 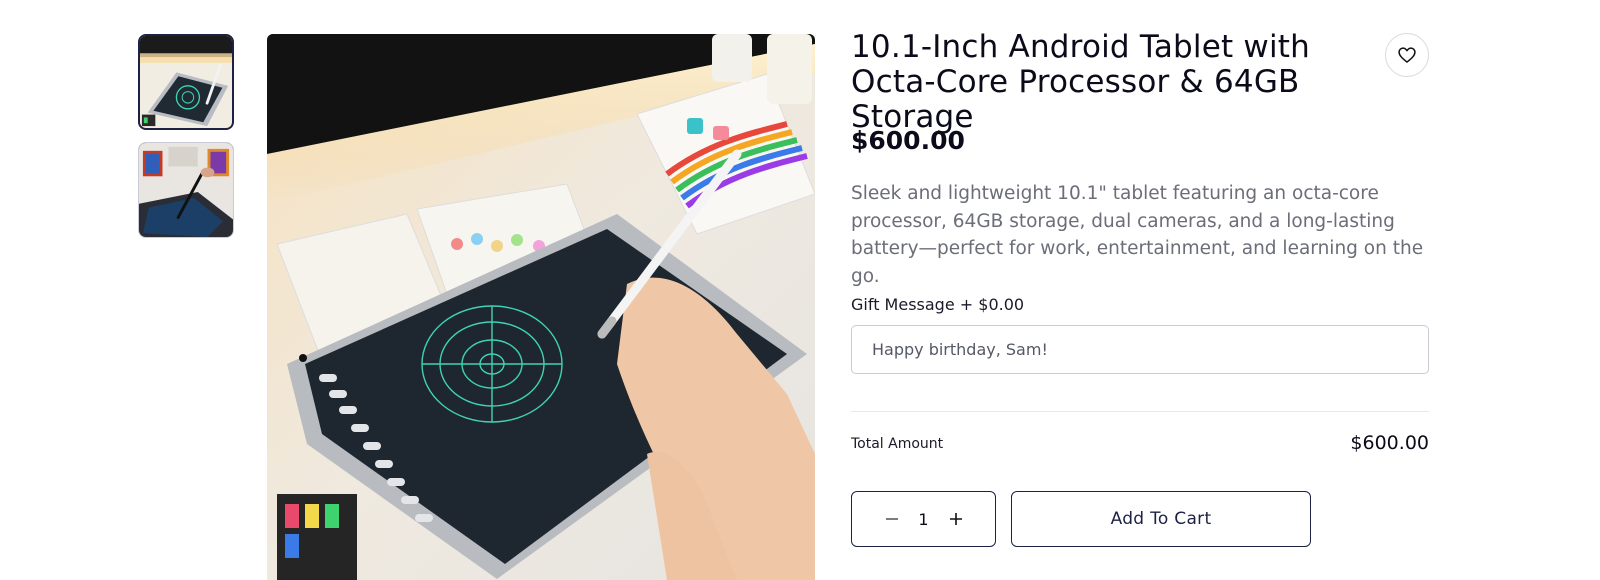 I want to click on plus-icon, so click(x=955, y=519).